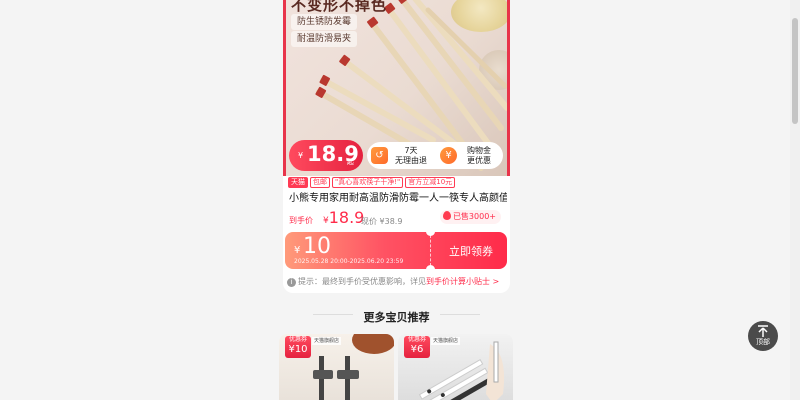 The height and width of the screenshot is (400, 800). I want to click on back-to-top-button: 顶部, so click(763, 336).